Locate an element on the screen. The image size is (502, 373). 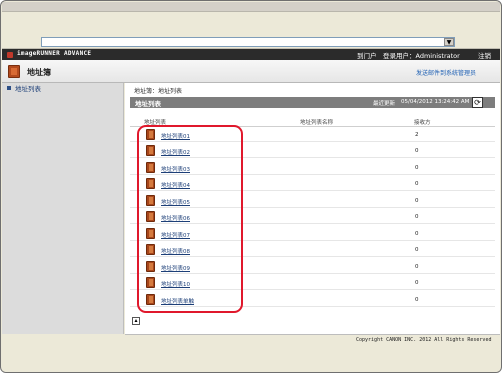
address-dropdown-button: ▼ is located at coordinates (449, 42).